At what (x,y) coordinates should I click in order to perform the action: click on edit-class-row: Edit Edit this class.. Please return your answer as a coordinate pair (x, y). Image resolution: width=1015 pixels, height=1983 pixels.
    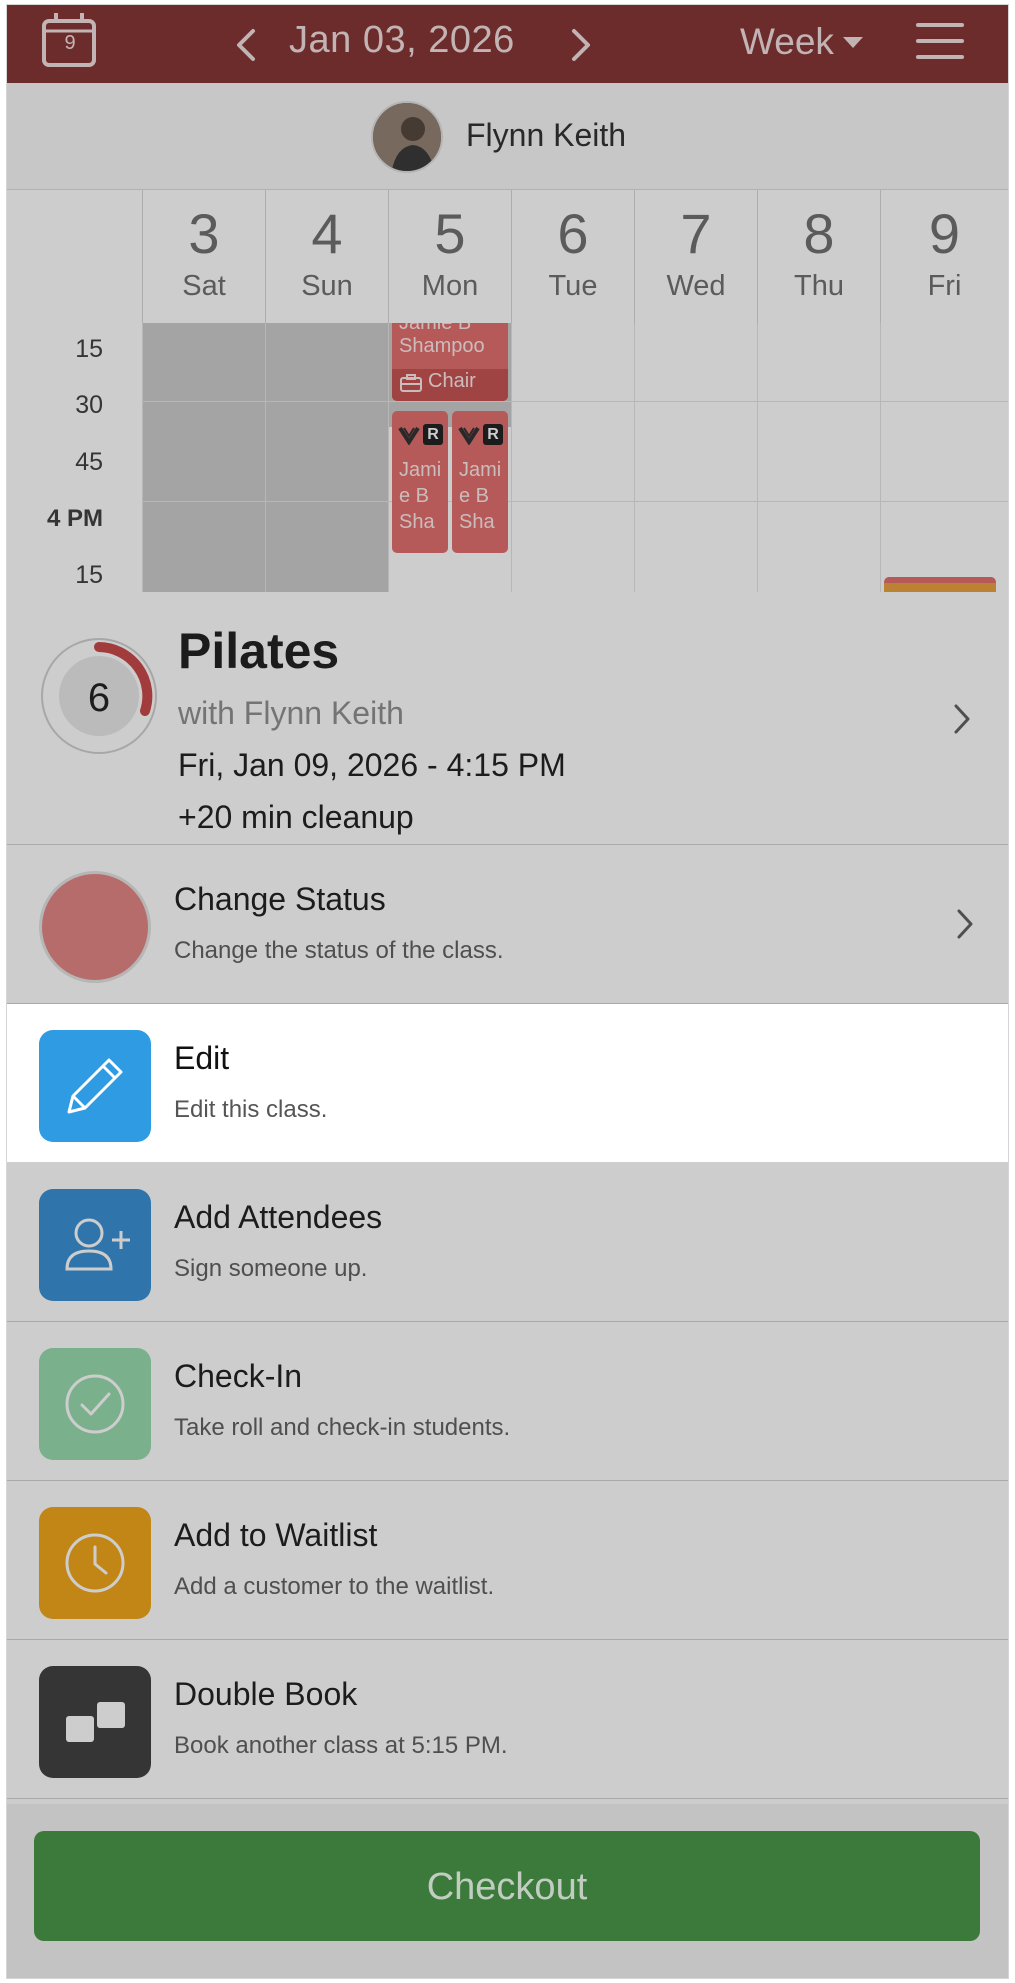
    Looking at the image, I should click on (507, 1083).